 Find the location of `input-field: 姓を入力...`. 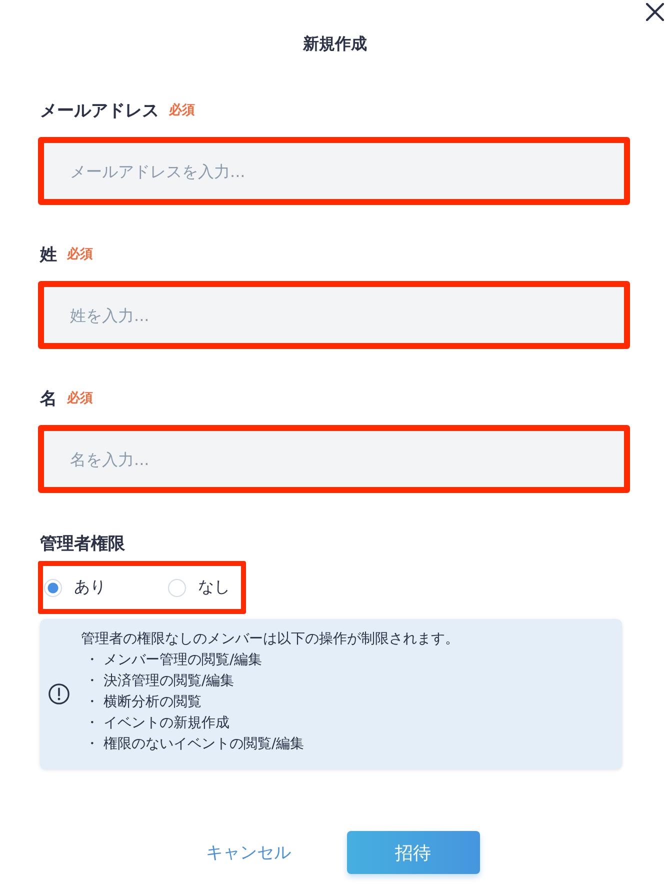

input-field: 姓を入力... is located at coordinates (334, 315).